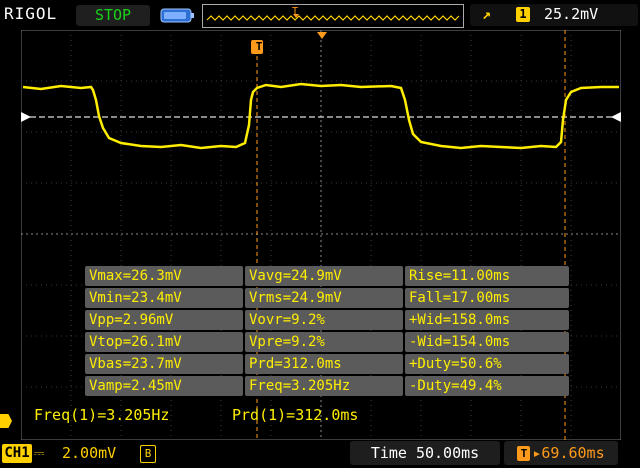  Describe the element at coordinates (164, 298) in the screenshot. I see `measurement-cell: Vmin=23.4mV` at that location.